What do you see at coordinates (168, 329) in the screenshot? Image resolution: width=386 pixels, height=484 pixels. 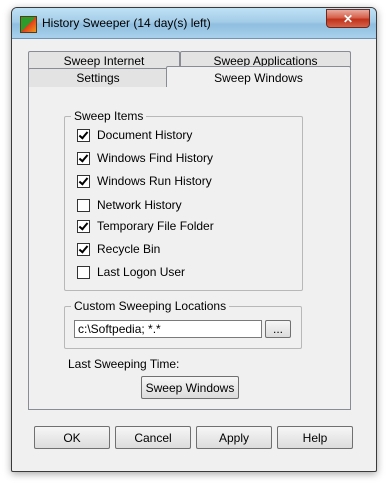 I see `custom-location-input` at bounding box center [168, 329].